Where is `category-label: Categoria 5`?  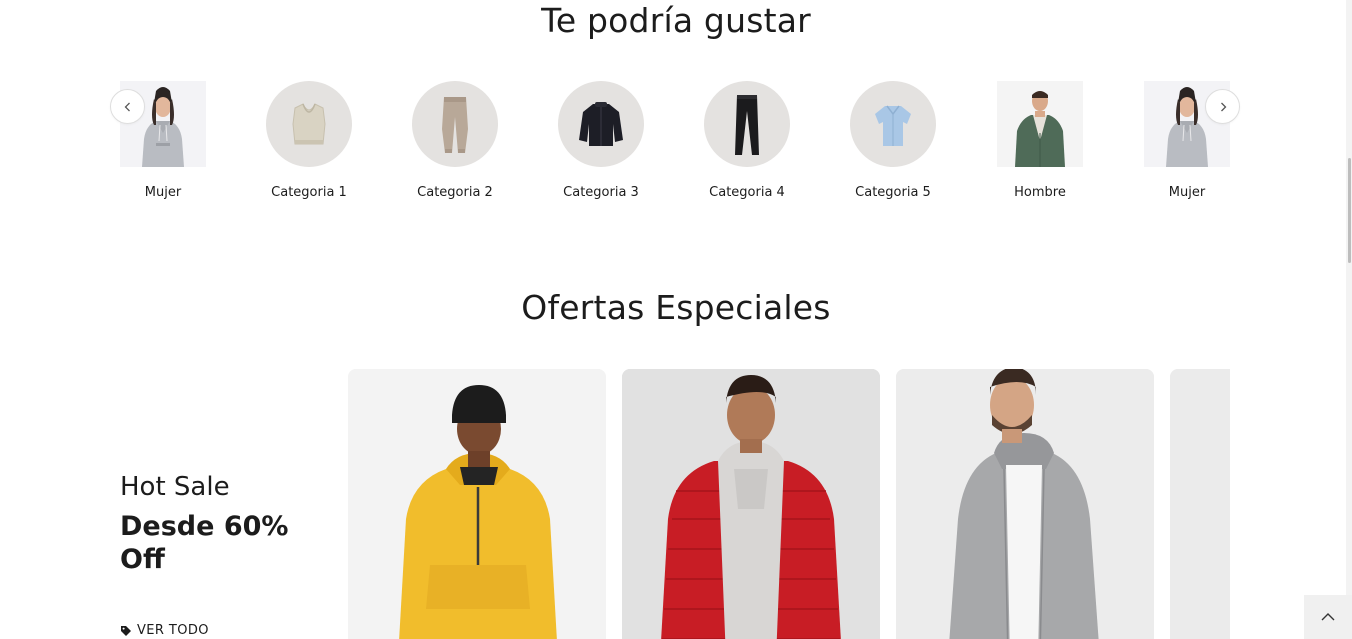 category-label: Categoria 5 is located at coordinates (893, 192).